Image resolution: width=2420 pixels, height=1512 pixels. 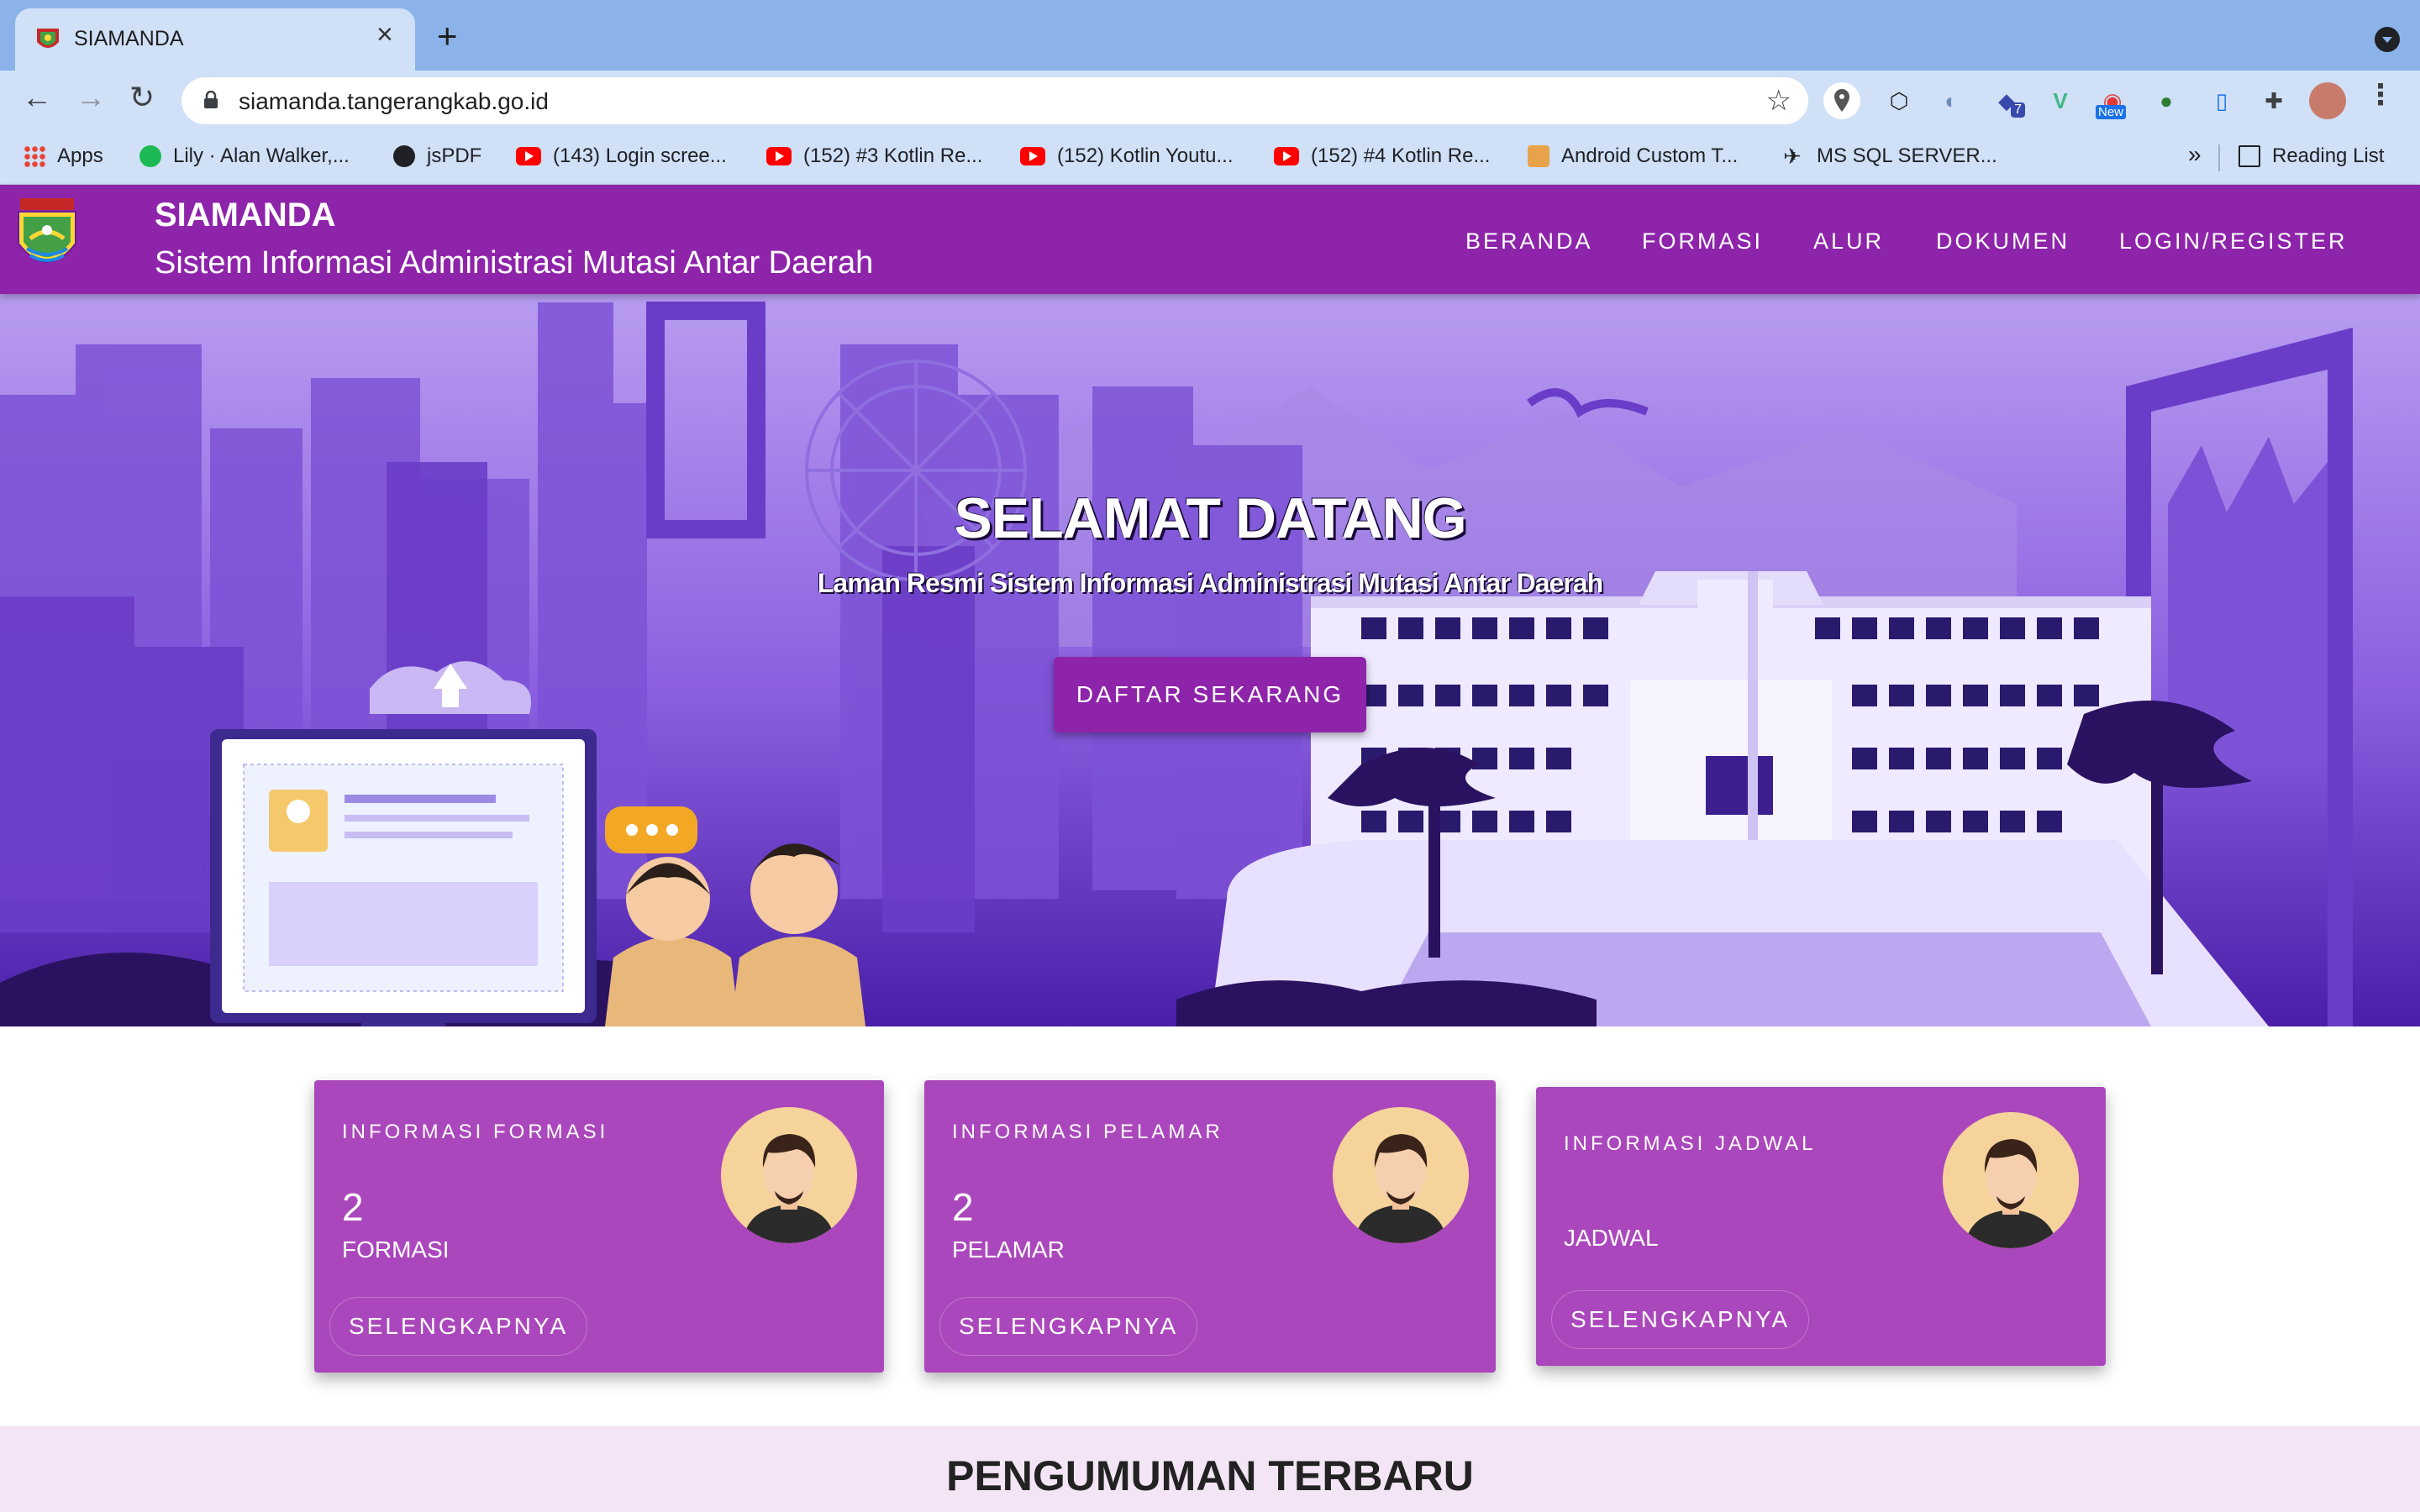 What do you see at coordinates (2003, 241) in the screenshot?
I see `nav-dokumen: DOKUMEN` at bounding box center [2003, 241].